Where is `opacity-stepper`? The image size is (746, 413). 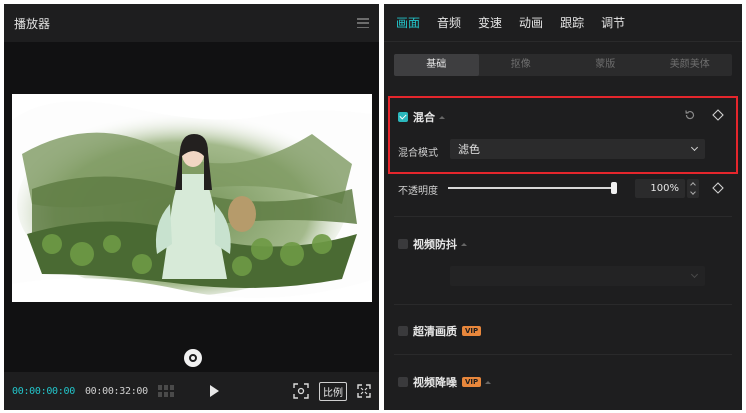 opacity-stepper is located at coordinates (693, 188).